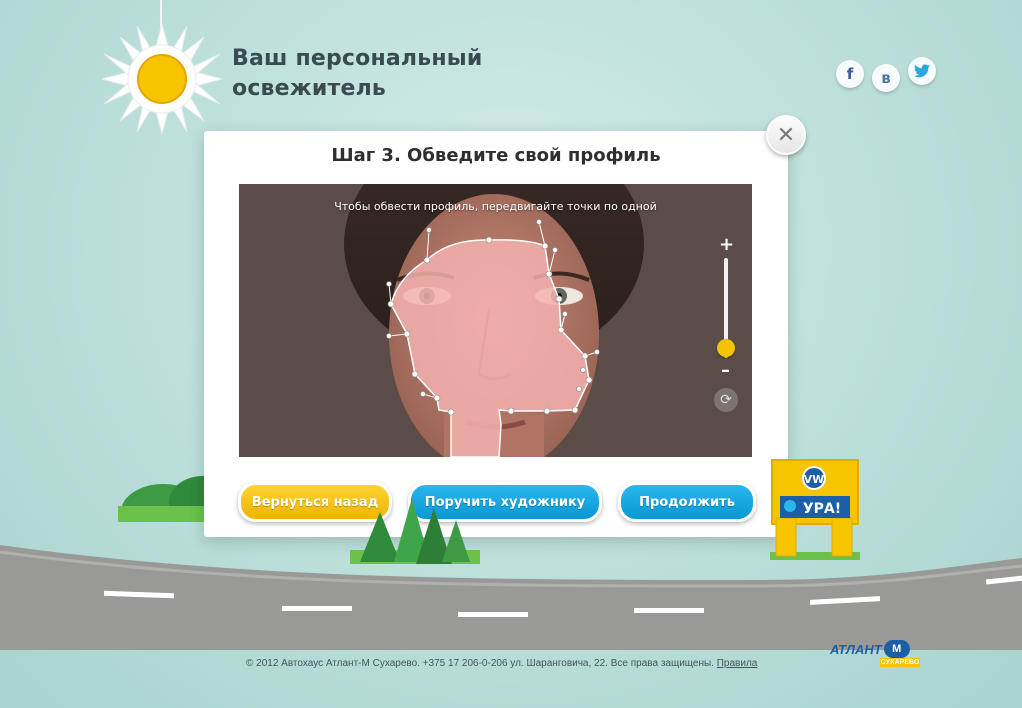 The image size is (1022, 708). Describe the element at coordinates (309, 88) in the screenshot. I see `site-title-line2: освежитель` at that location.